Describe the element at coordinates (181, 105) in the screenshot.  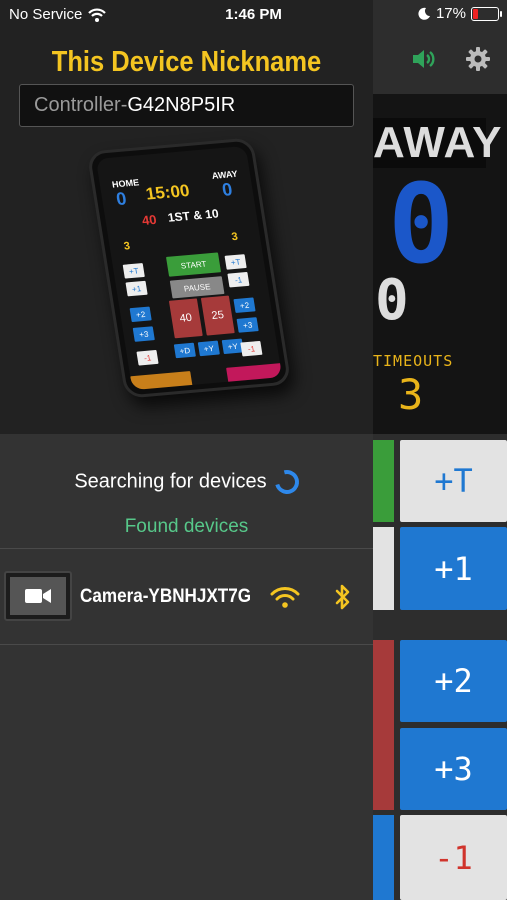
I see `nickname-value: G42N8P5IR` at that location.